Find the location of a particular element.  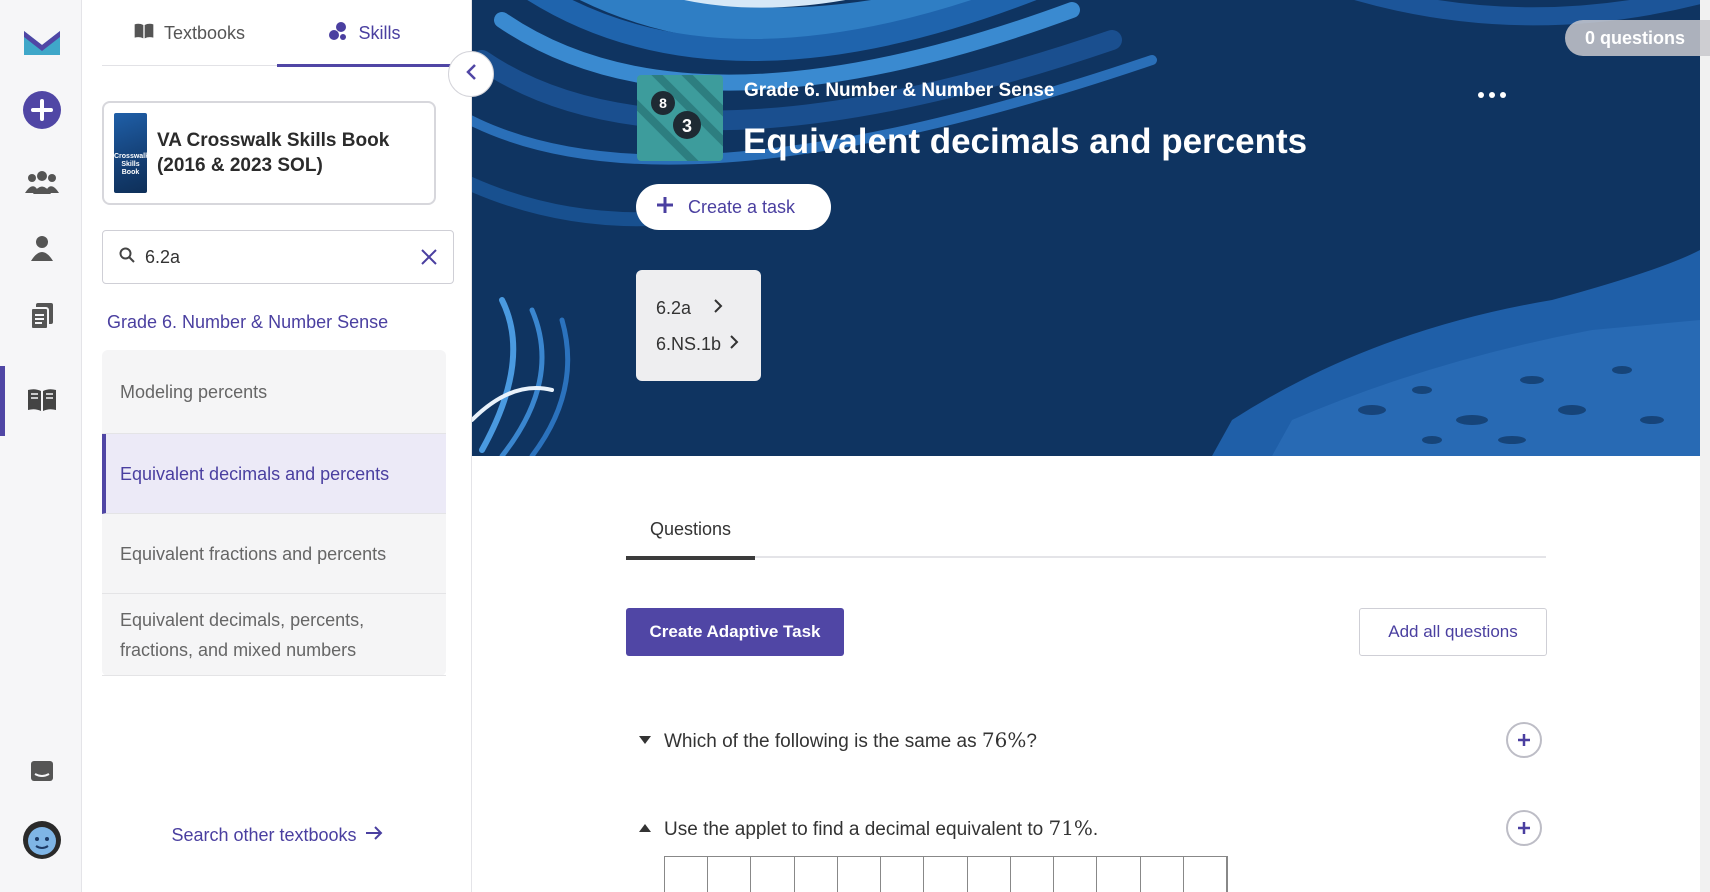

collapse-sidebar-button is located at coordinates (471, 74).